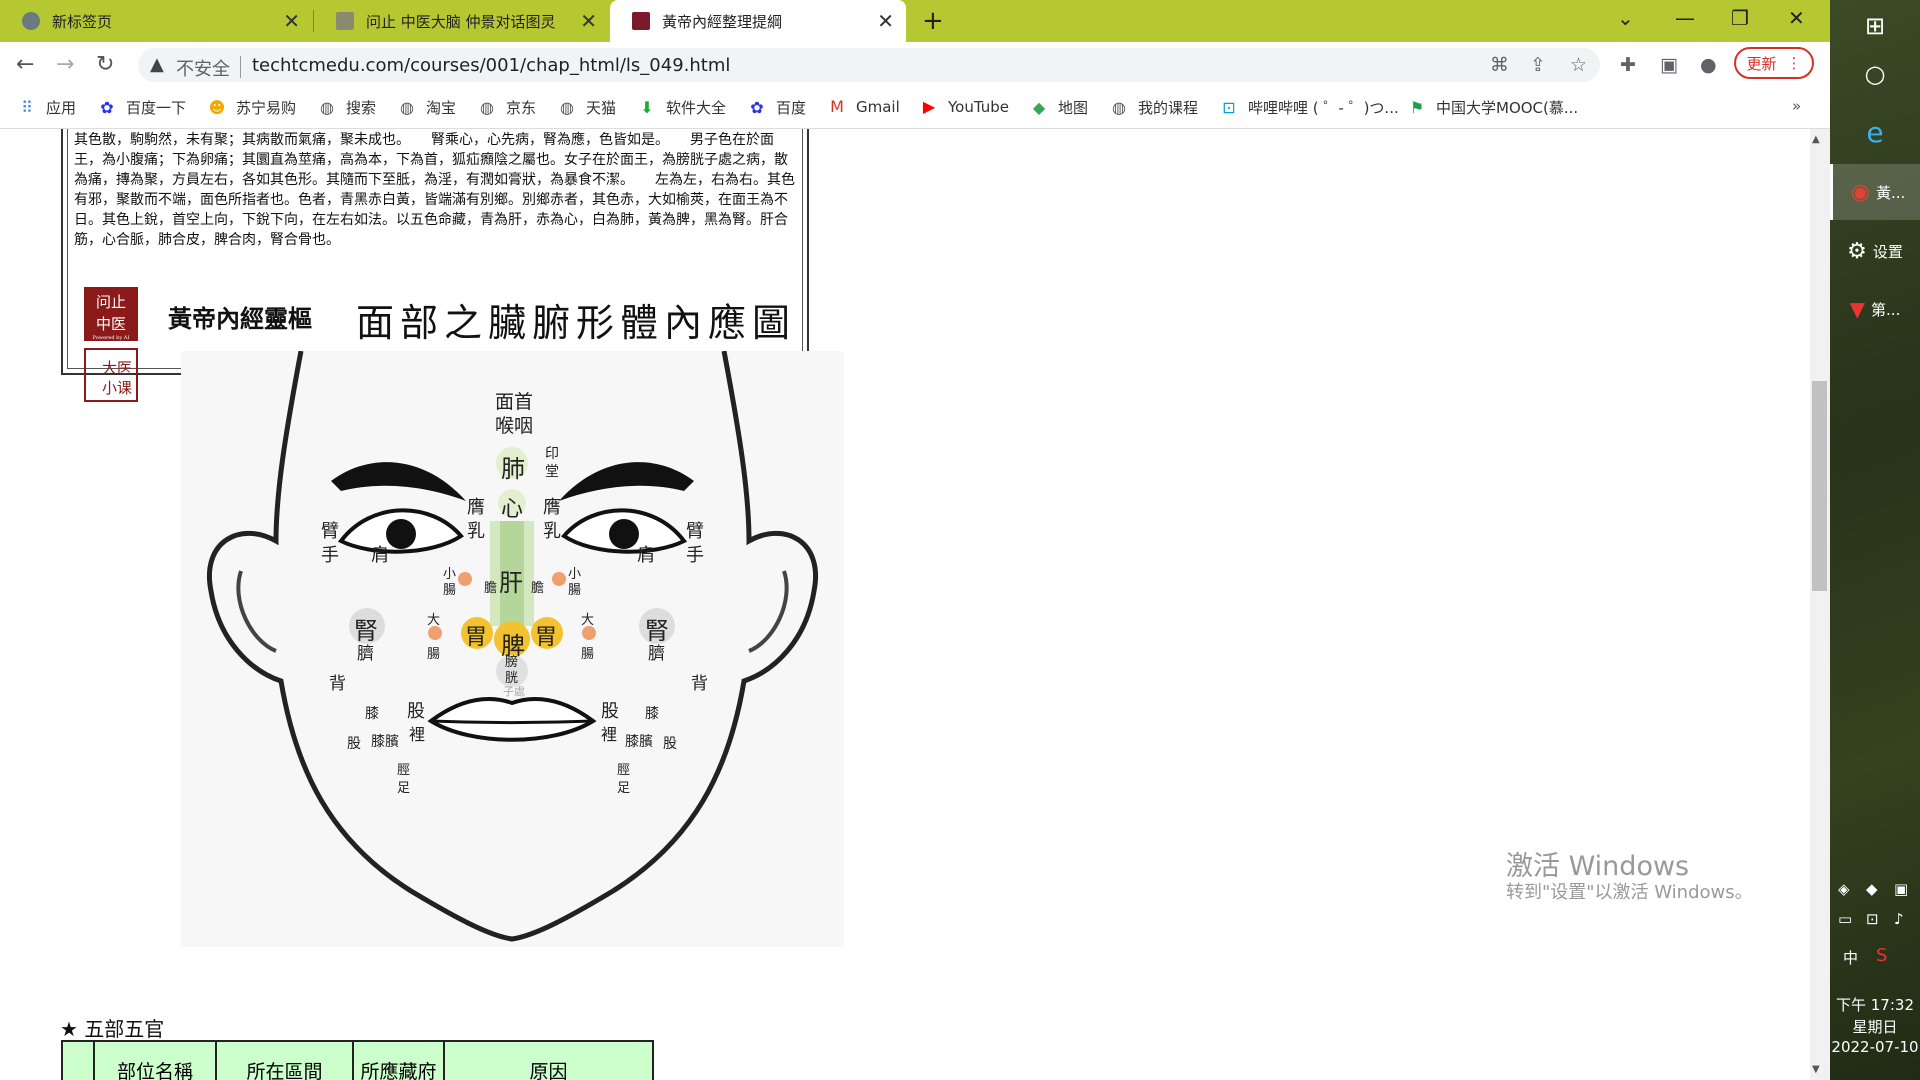  I want to click on bookmark-suning: ☻ 苏宁易购, so click(252, 107).